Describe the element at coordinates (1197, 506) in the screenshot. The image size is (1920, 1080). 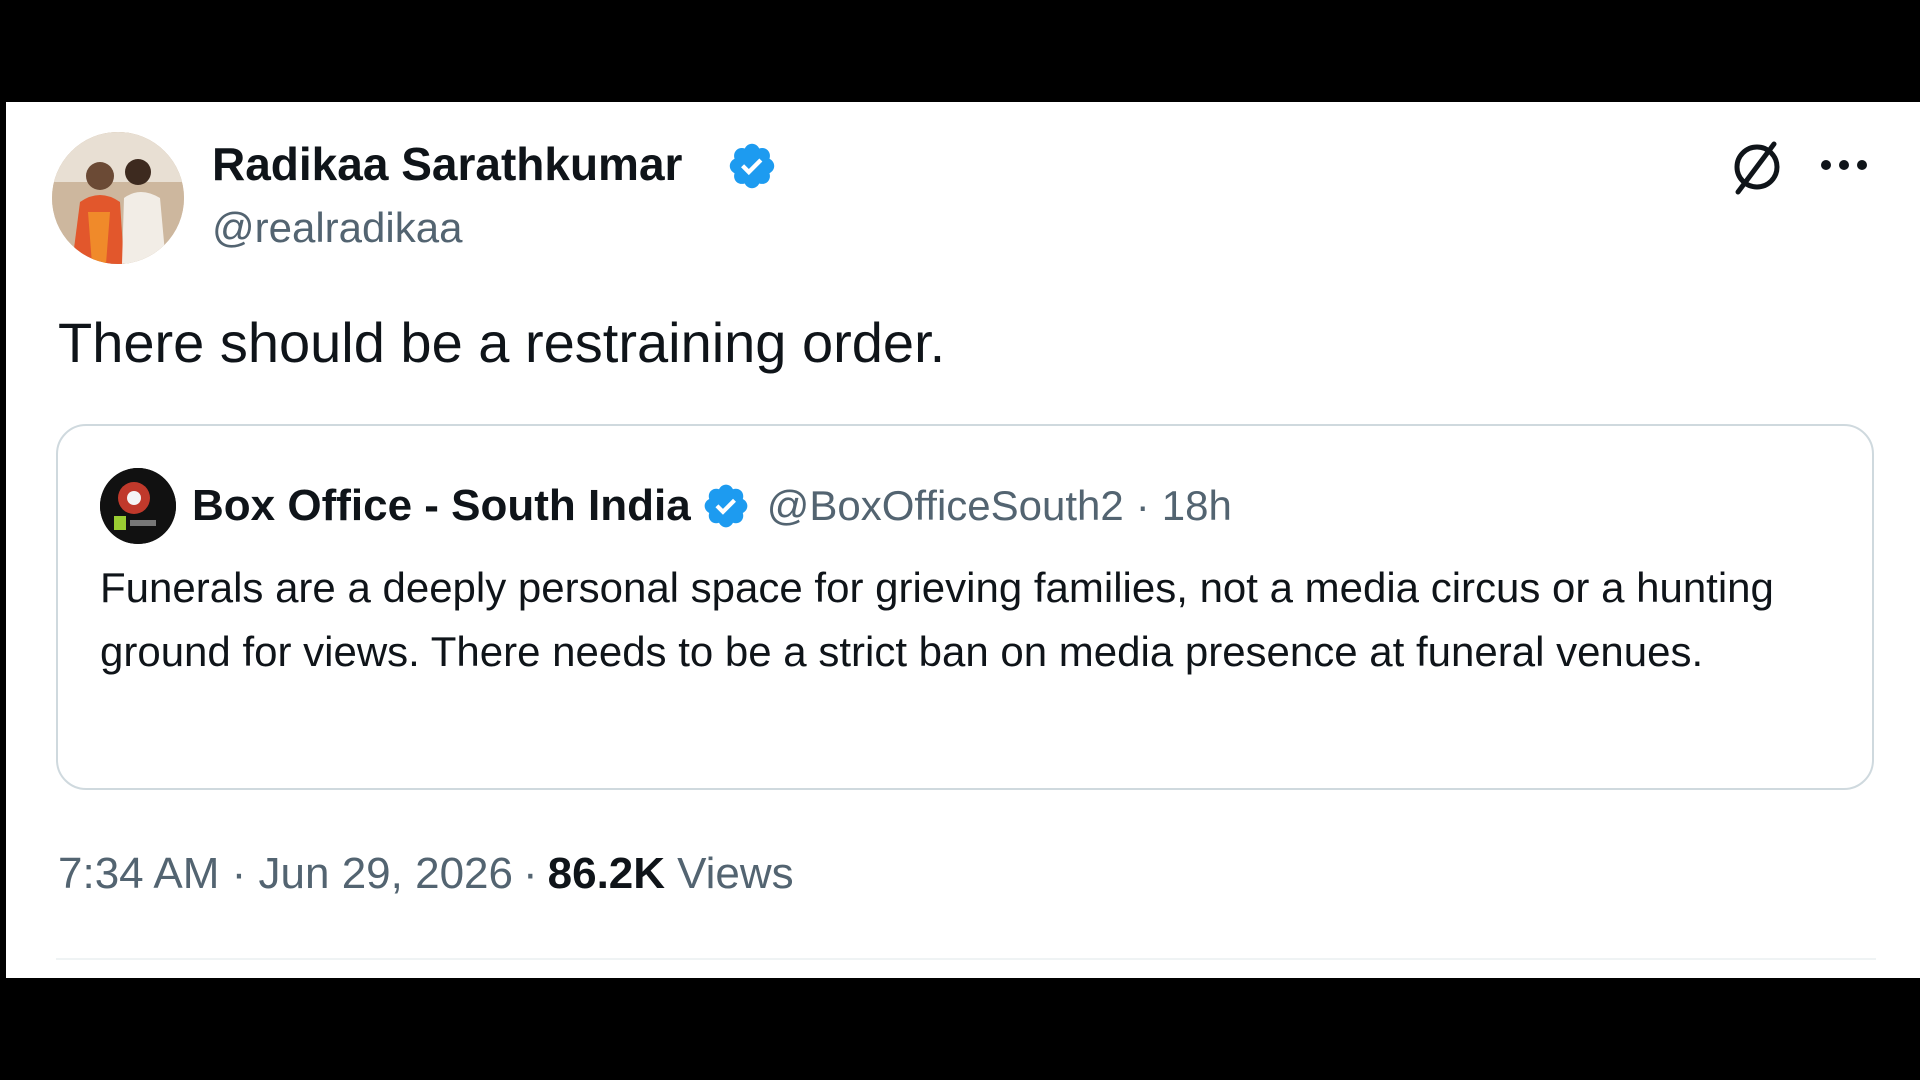
I see `quoted-tweet-time: 18h` at that location.